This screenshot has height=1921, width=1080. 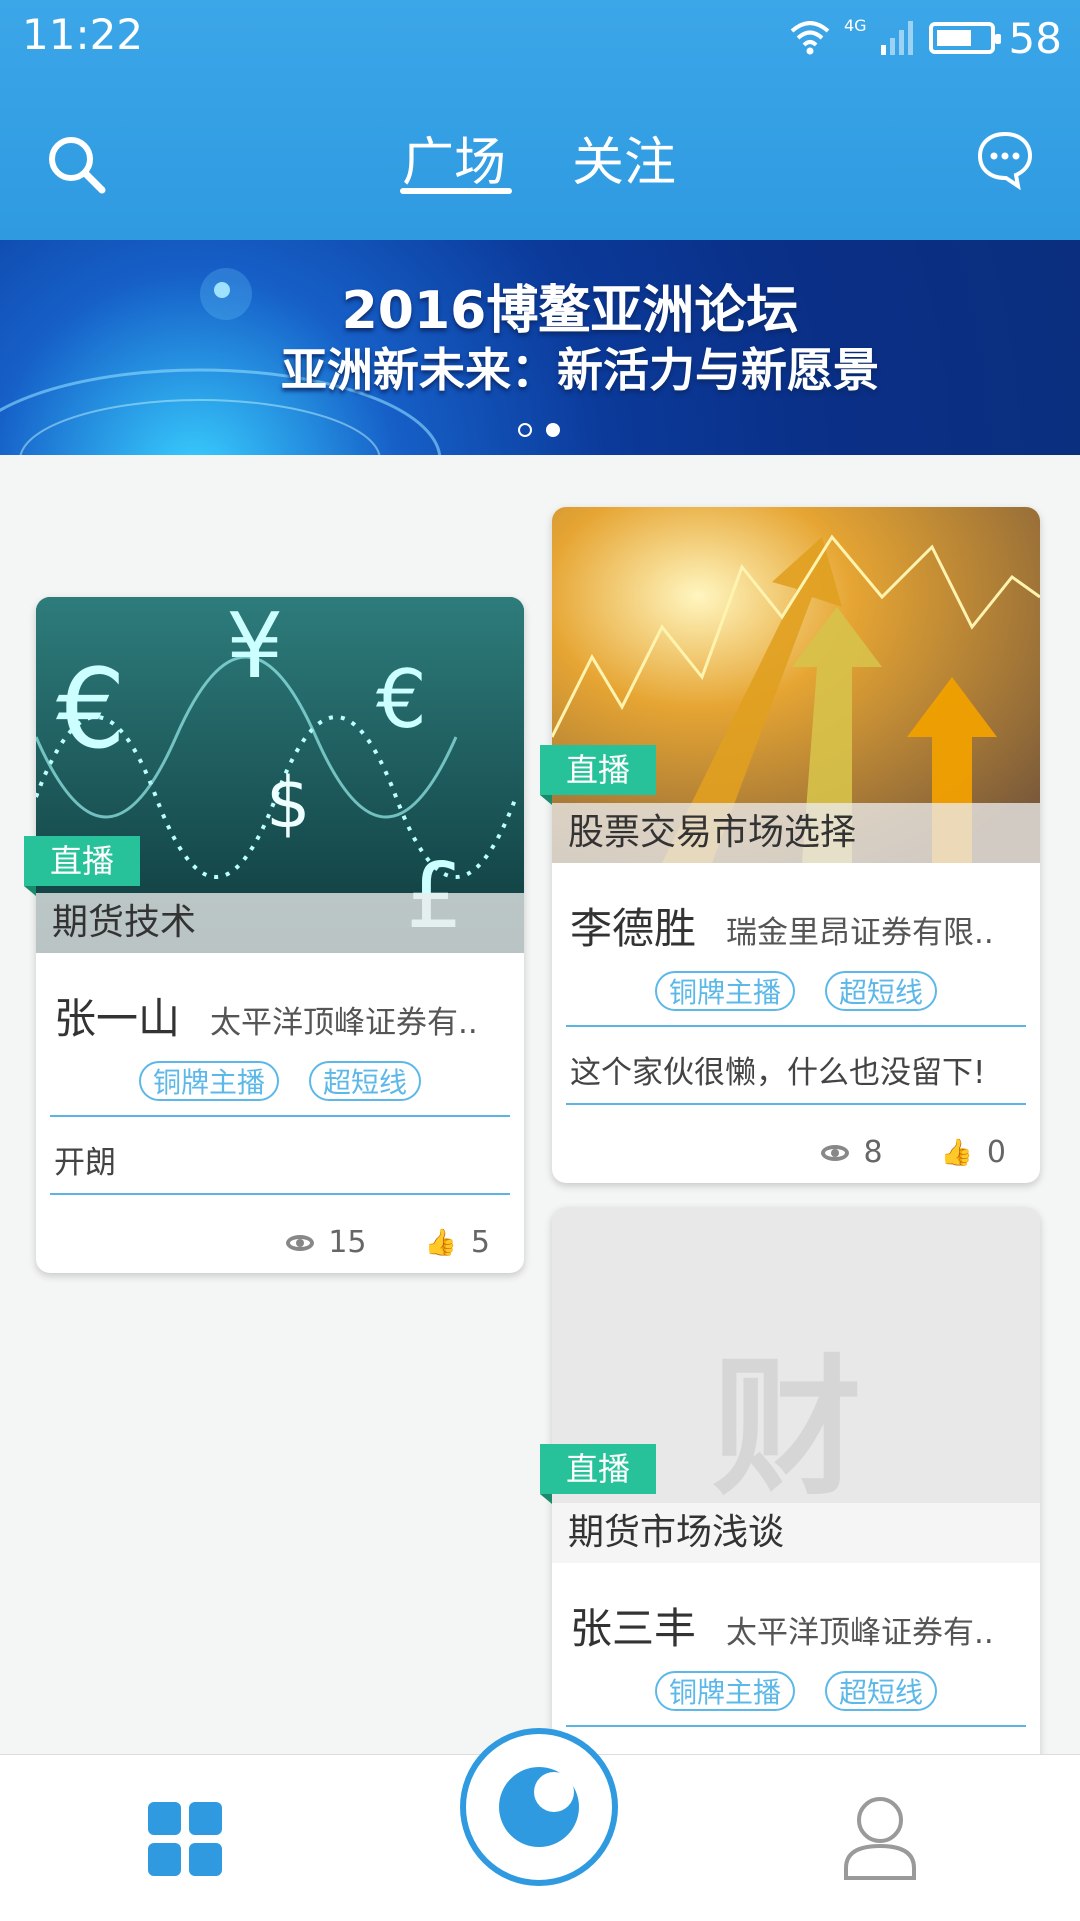 What do you see at coordinates (796, 833) in the screenshot?
I see `card-title: 股票交易市场选择` at bounding box center [796, 833].